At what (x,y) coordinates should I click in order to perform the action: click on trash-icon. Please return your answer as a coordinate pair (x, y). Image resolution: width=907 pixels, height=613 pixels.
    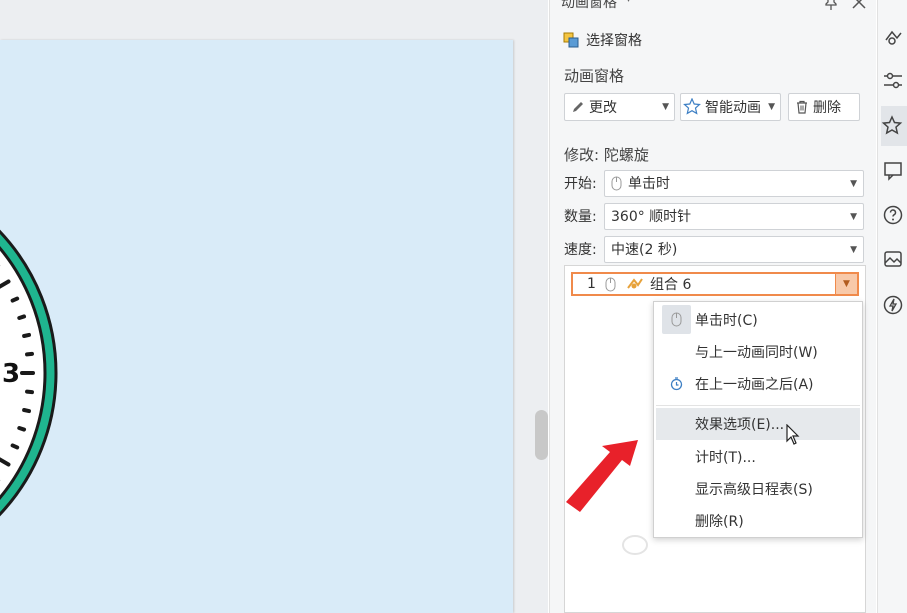
    Looking at the image, I should click on (802, 107).